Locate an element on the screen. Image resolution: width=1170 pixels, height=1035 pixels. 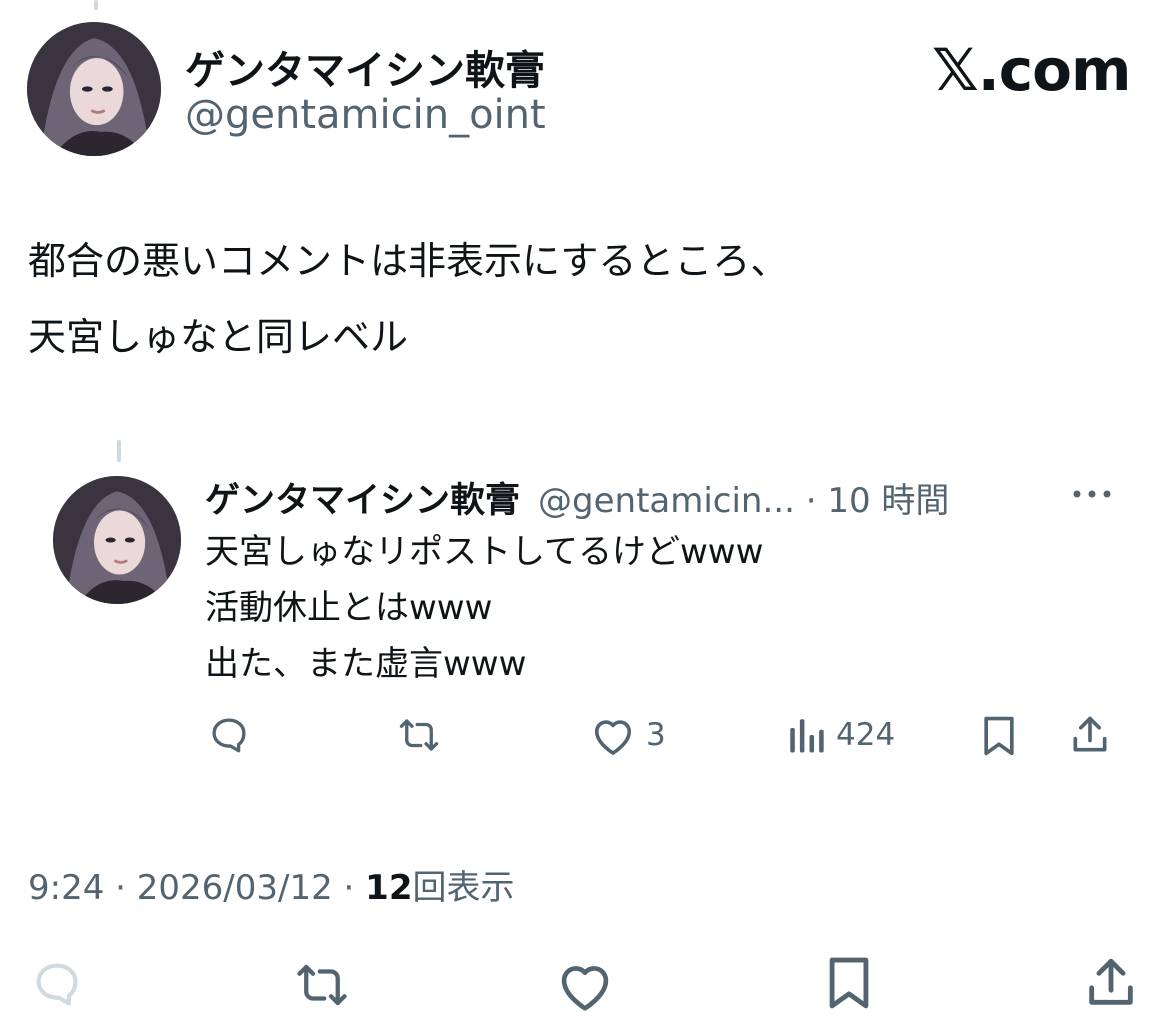
thread-connector-quoted is located at coordinates (119, 451).